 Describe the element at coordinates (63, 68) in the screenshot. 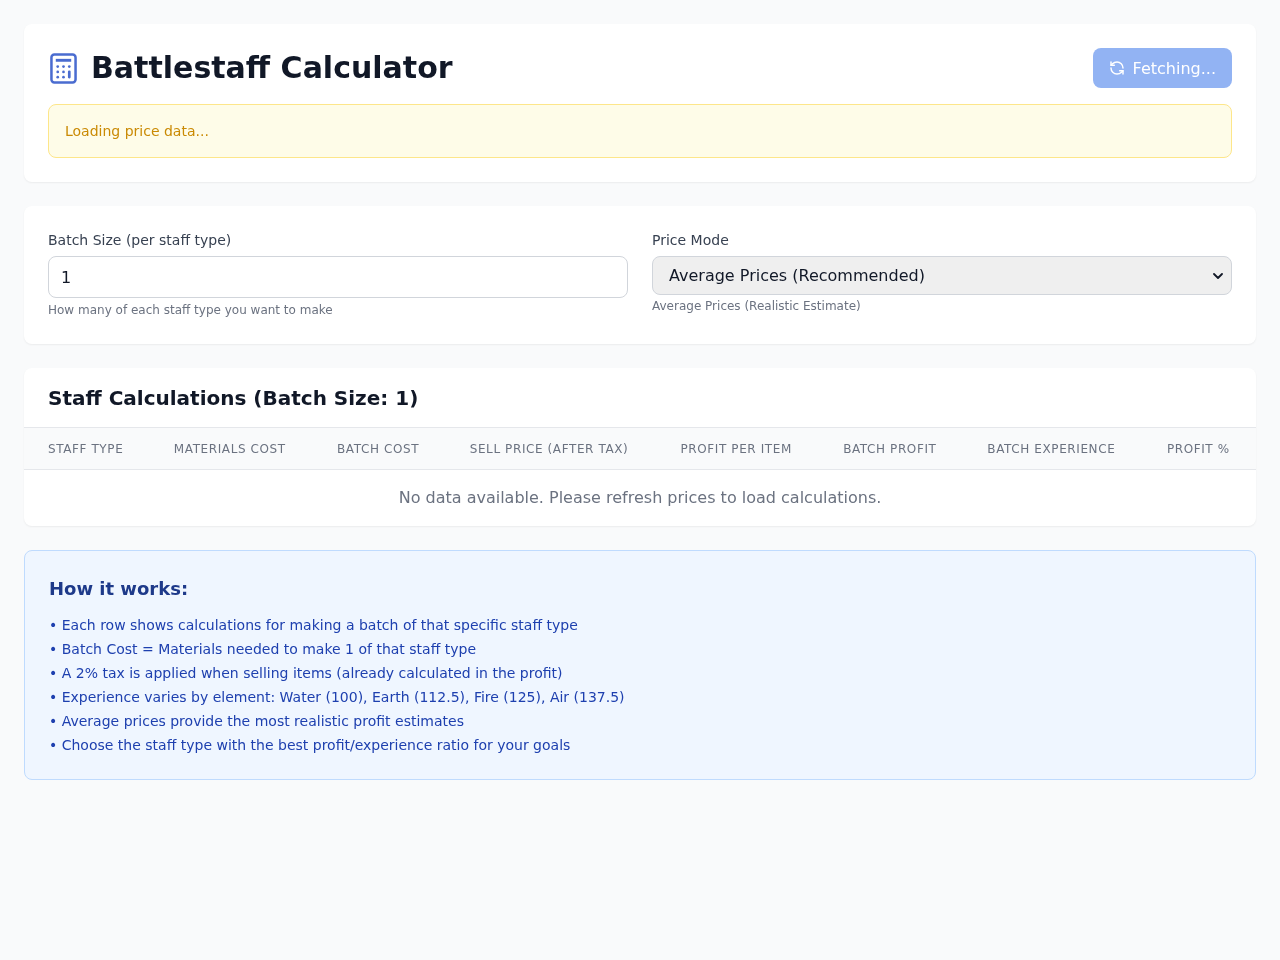

I see `calculator-icon` at that location.